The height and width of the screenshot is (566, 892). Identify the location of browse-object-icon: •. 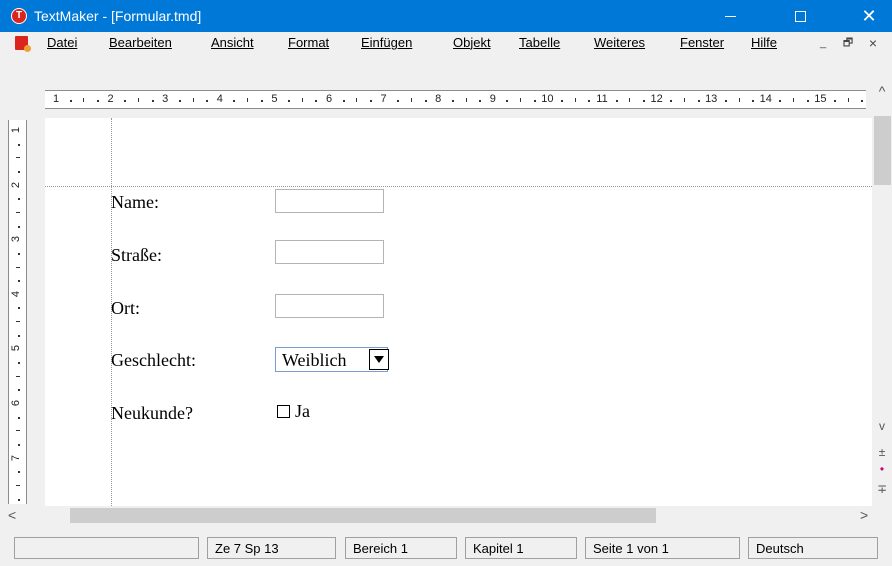
(882, 469).